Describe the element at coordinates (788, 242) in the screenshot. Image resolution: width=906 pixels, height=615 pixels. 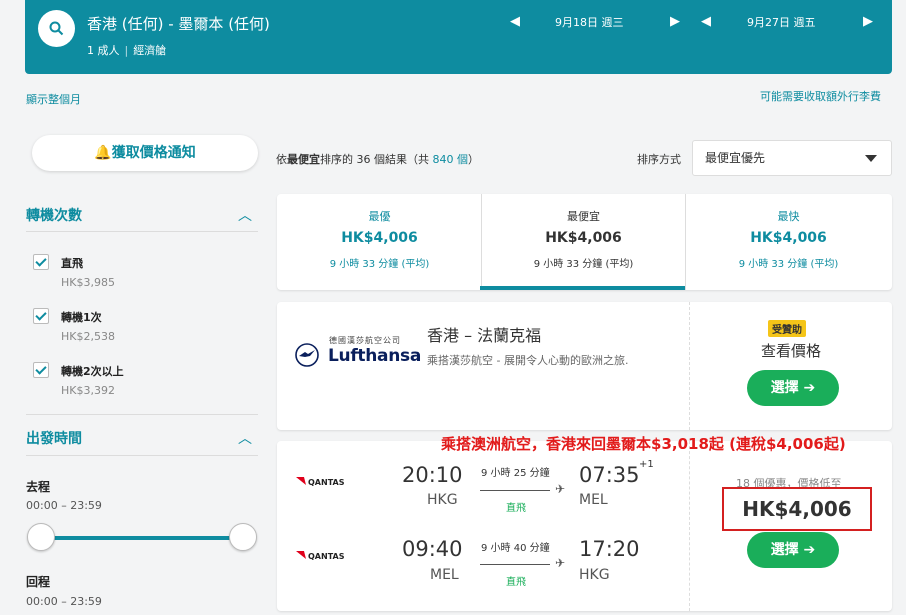
I see `tab-fastest: 最快 HK$4,006 9 小時 33 分鐘 (平均)` at that location.